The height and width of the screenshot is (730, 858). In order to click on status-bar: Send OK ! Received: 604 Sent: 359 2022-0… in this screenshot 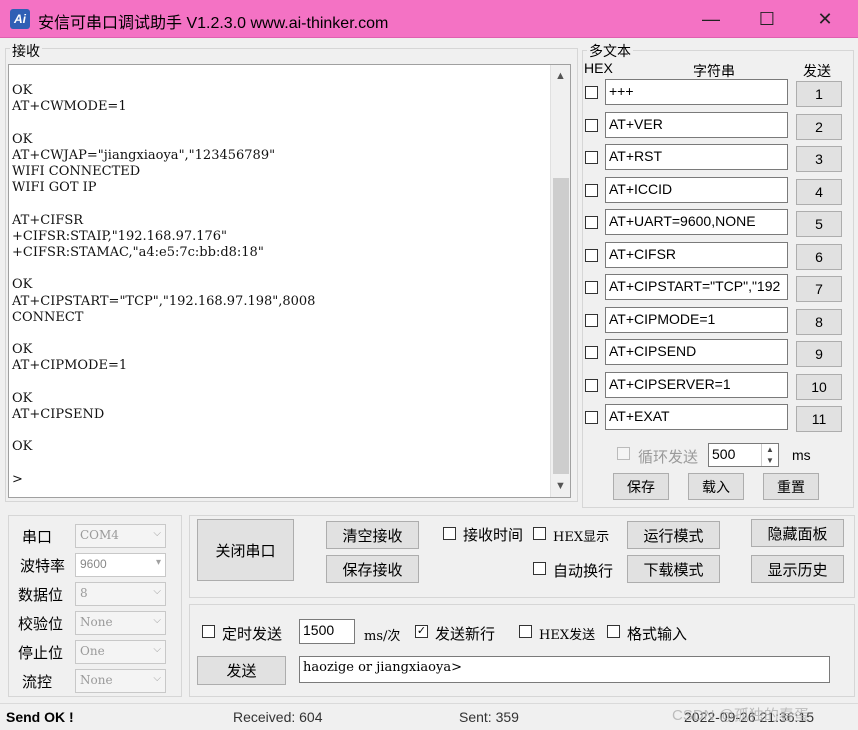, I will do `click(429, 716)`.